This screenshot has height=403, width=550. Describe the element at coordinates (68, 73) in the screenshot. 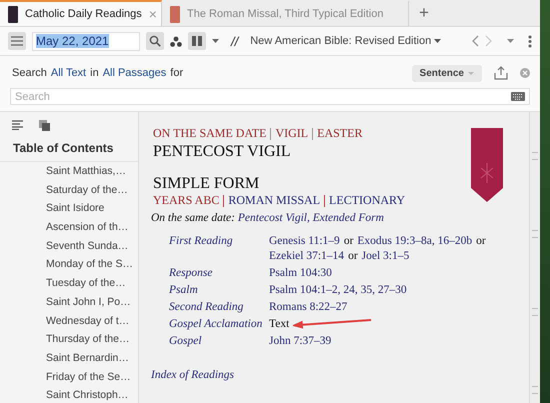

I see `scope-link: All Text` at that location.